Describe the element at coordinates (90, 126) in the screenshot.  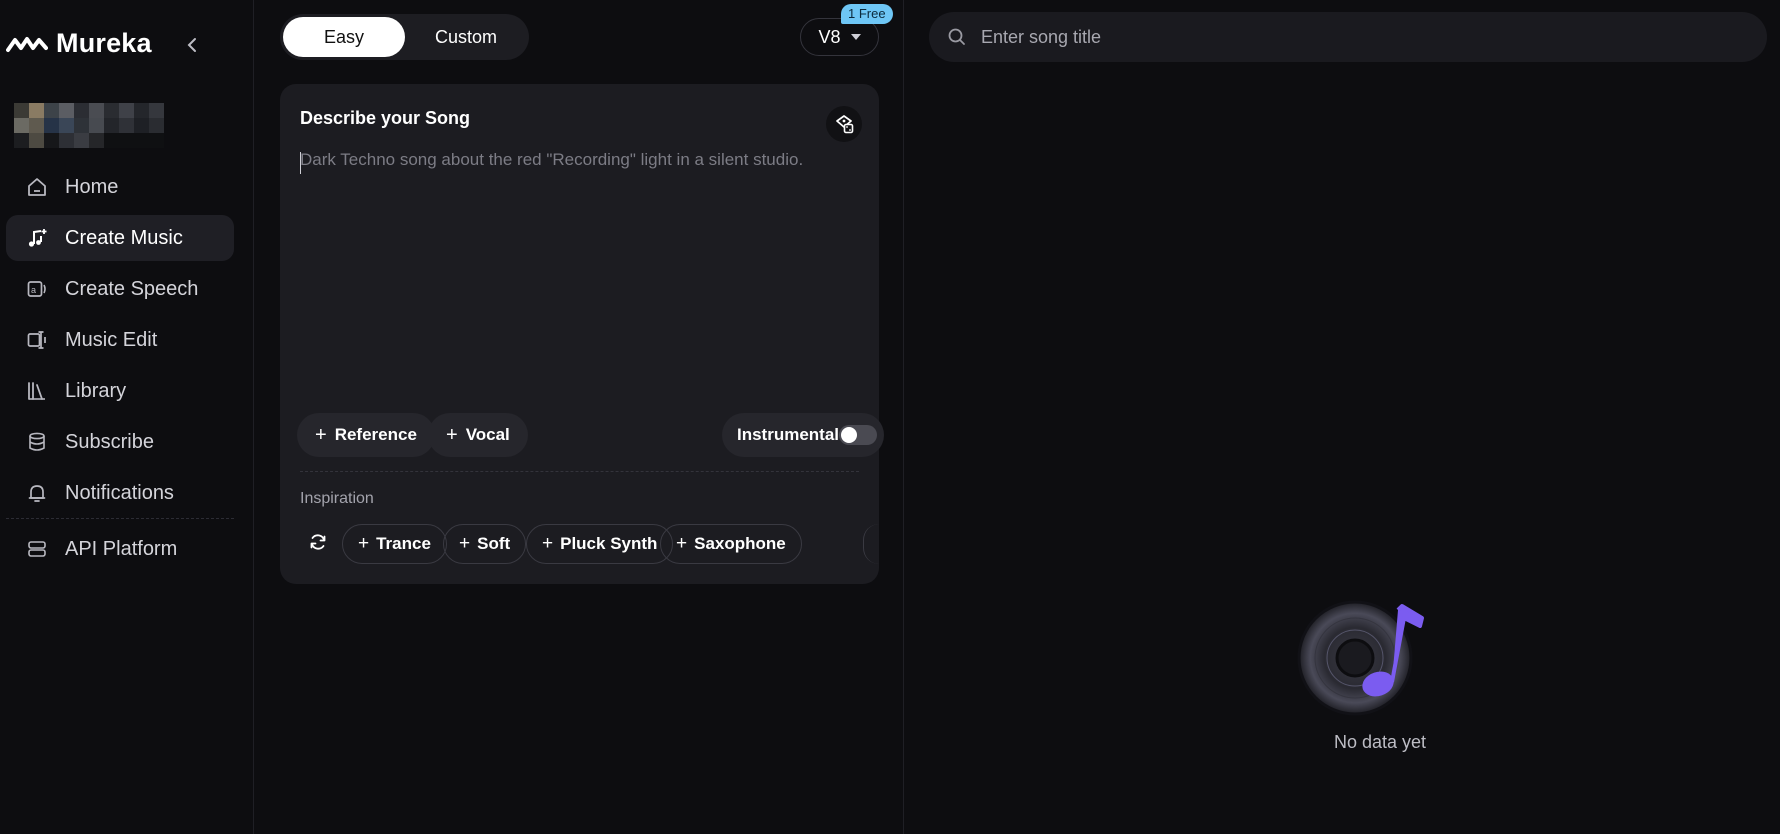
I see `user-profile-pixelated` at that location.